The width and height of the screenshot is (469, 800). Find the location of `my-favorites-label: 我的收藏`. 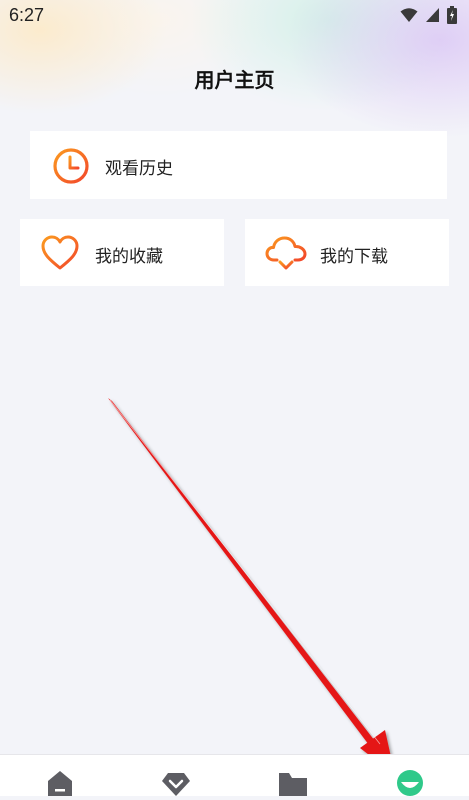

my-favorites-label: 我的收藏 is located at coordinates (129, 257).